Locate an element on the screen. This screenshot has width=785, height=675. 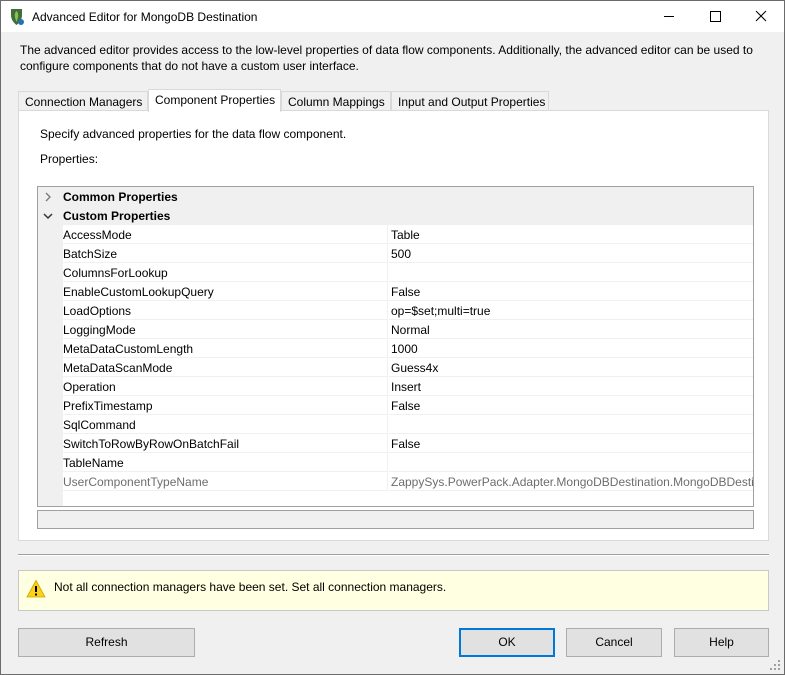
property-row: MetaDataScanMode Guess4x is located at coordinates (395, 367).